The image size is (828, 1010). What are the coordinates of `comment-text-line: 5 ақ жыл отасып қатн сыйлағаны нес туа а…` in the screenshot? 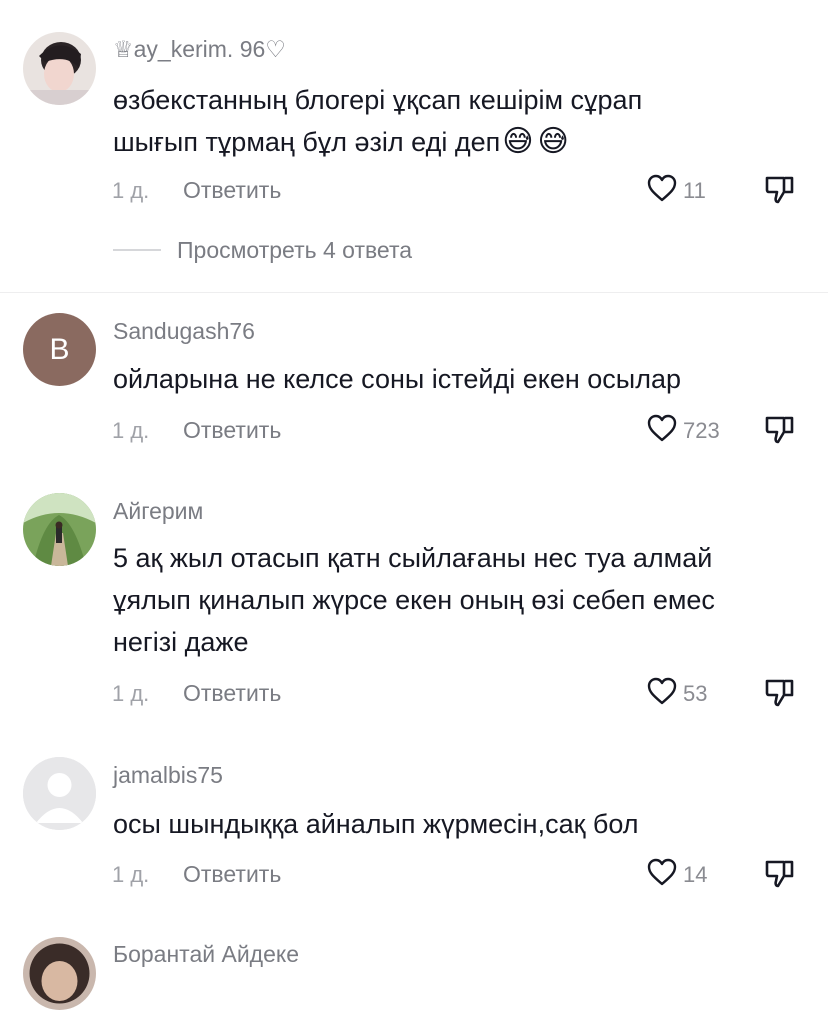 It's located at (413, 558).